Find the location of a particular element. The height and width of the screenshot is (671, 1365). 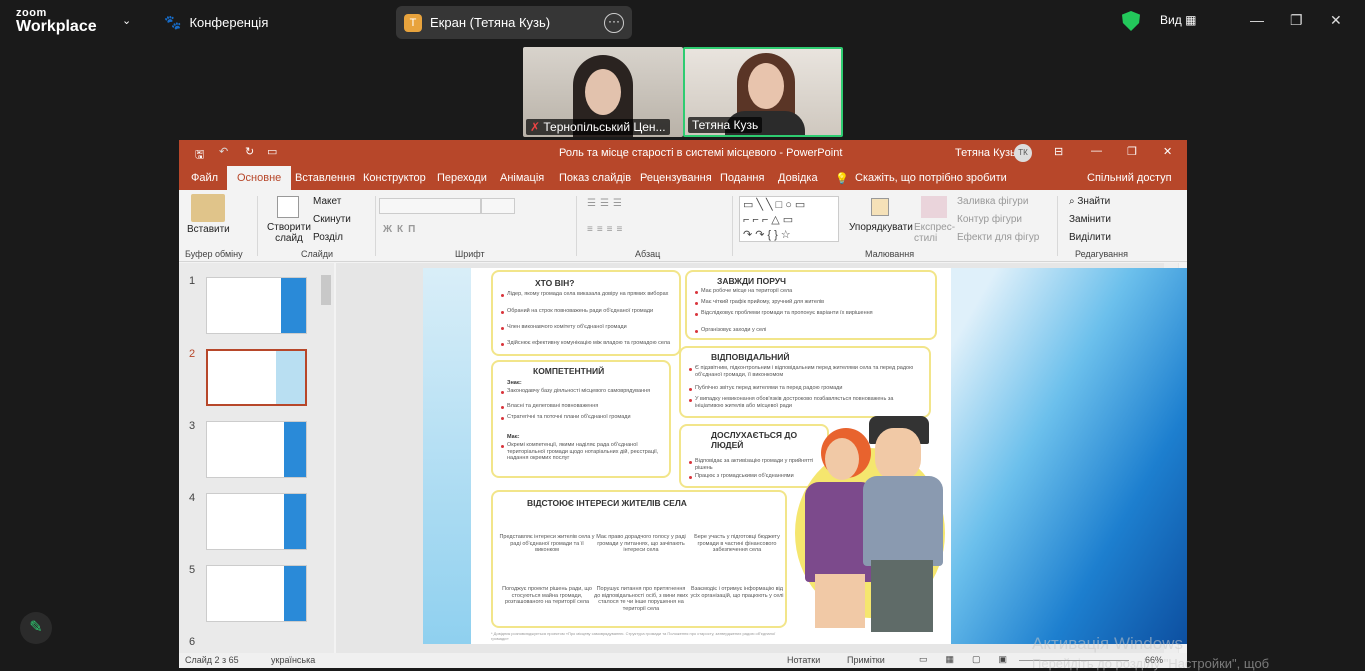

view-button: Вид ▦ is located at coordinates (1178, 20).